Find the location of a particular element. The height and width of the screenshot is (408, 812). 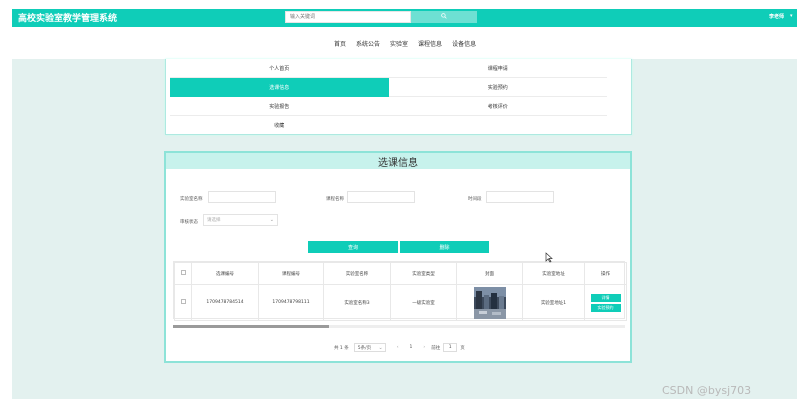

menu-item-empty is located at coordinates (498, 125).